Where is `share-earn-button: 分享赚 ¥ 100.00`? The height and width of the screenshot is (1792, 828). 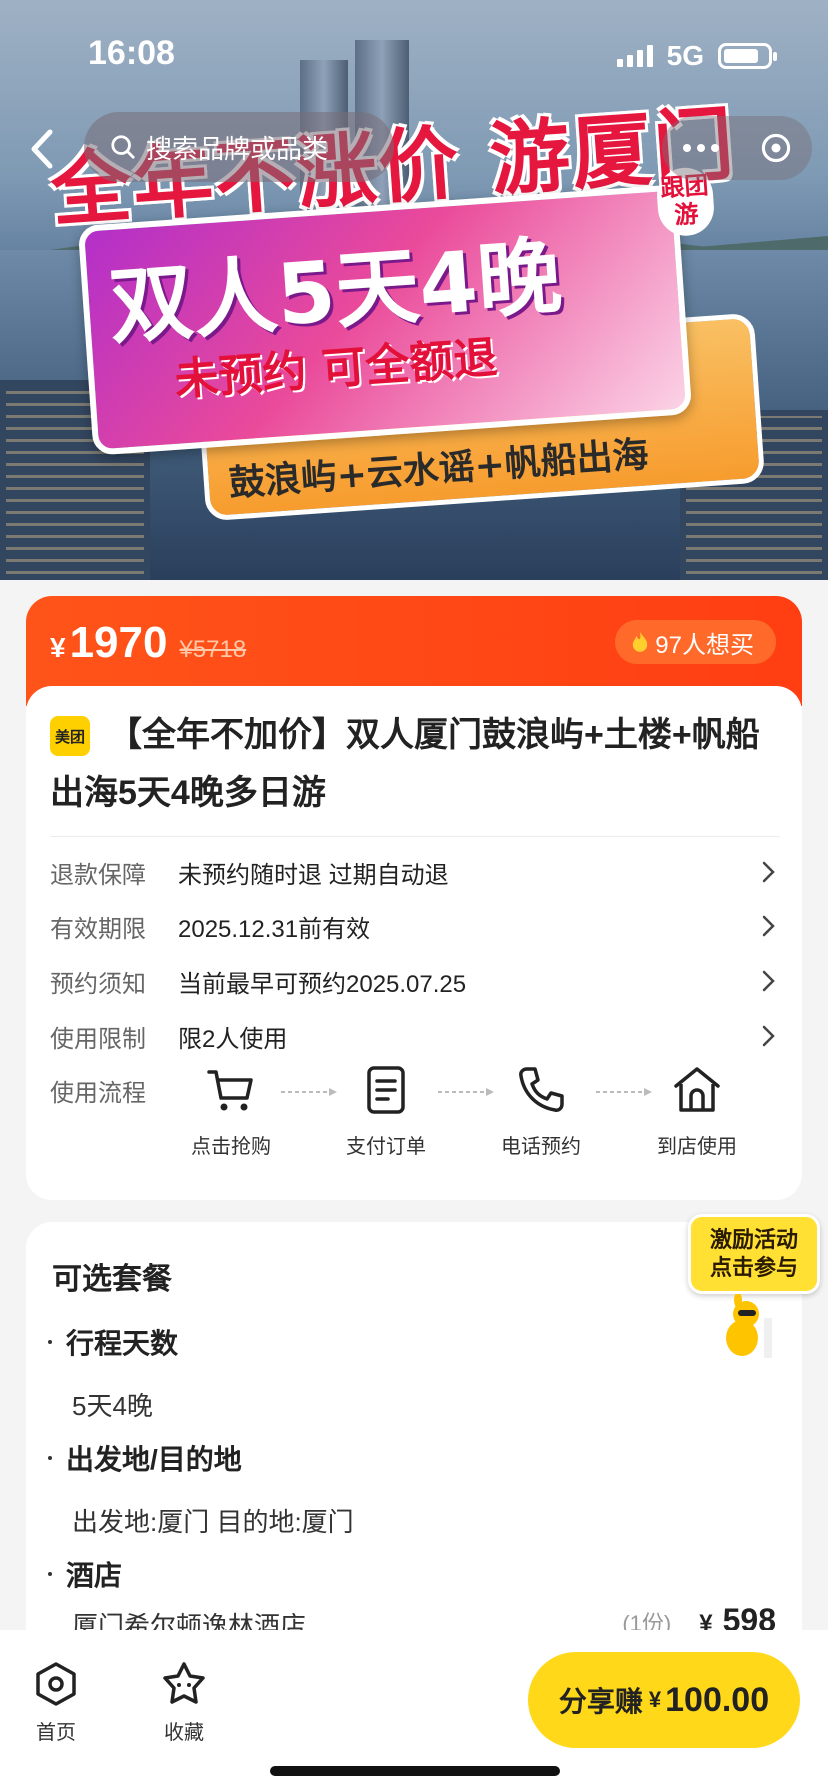 share-earn-button: 分享赚 ¥ 100.00 is located at coordinates (664, 1700).